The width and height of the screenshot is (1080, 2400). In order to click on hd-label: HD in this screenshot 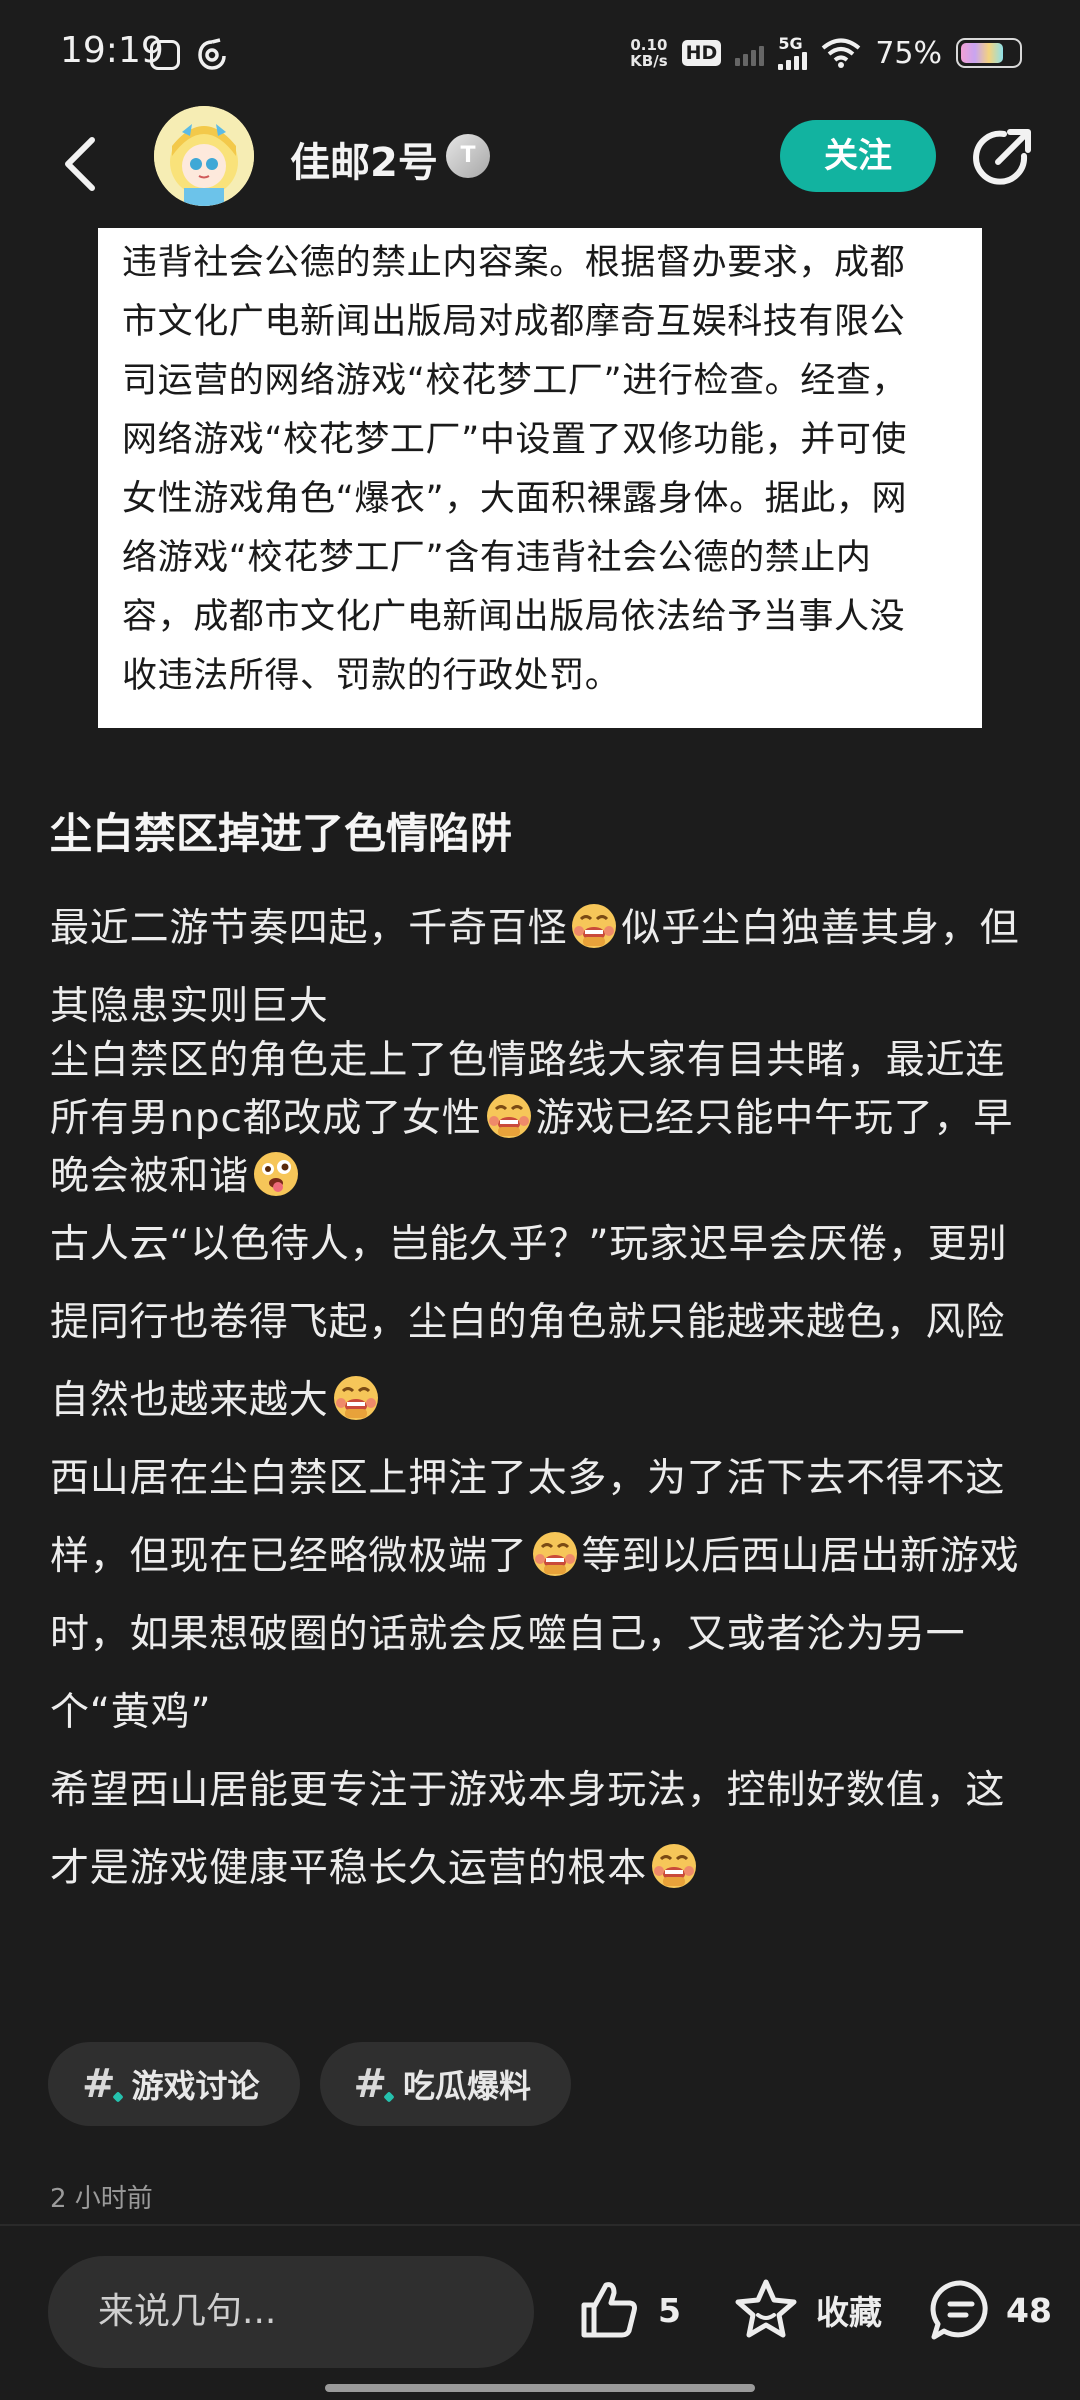, I will do `click(701, 53)`.